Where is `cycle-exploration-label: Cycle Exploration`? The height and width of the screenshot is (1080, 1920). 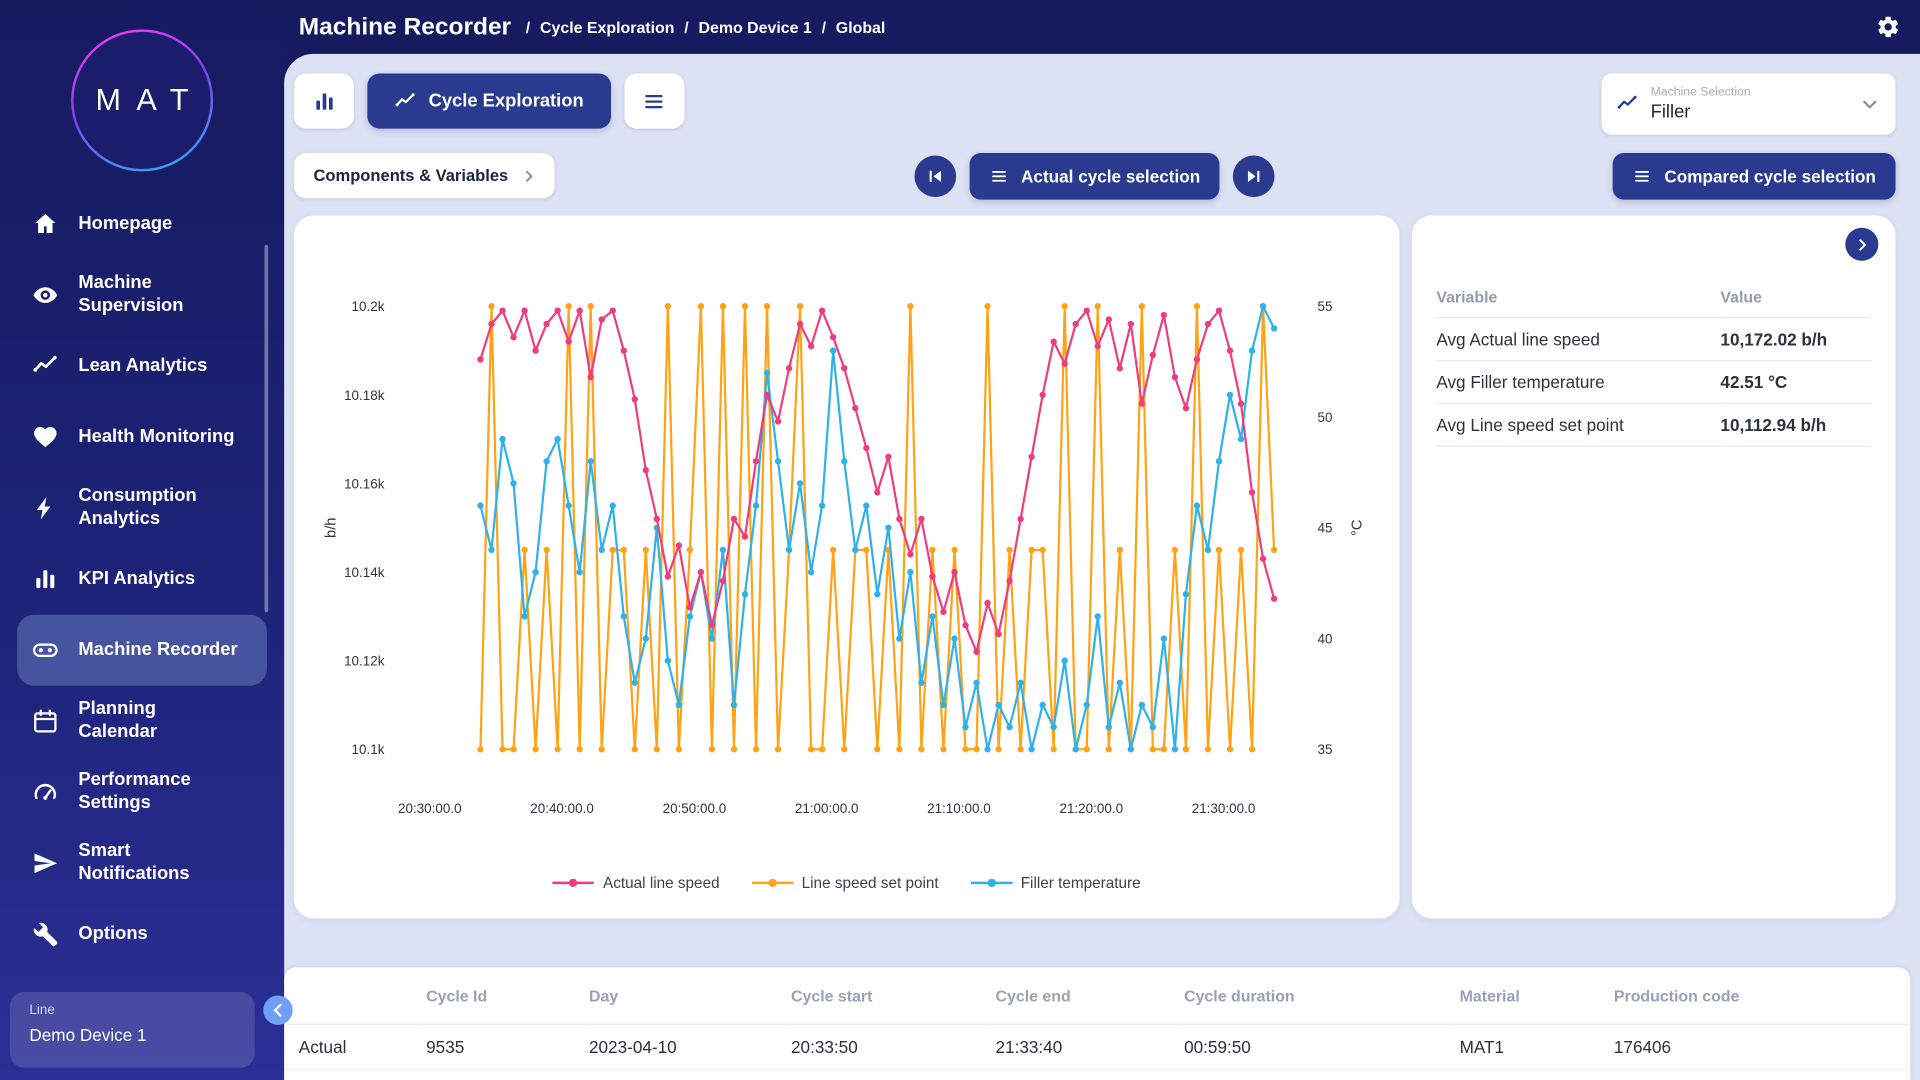 cycle-exploration-label: Cycle Exploration is located at coordinates (506, 101).